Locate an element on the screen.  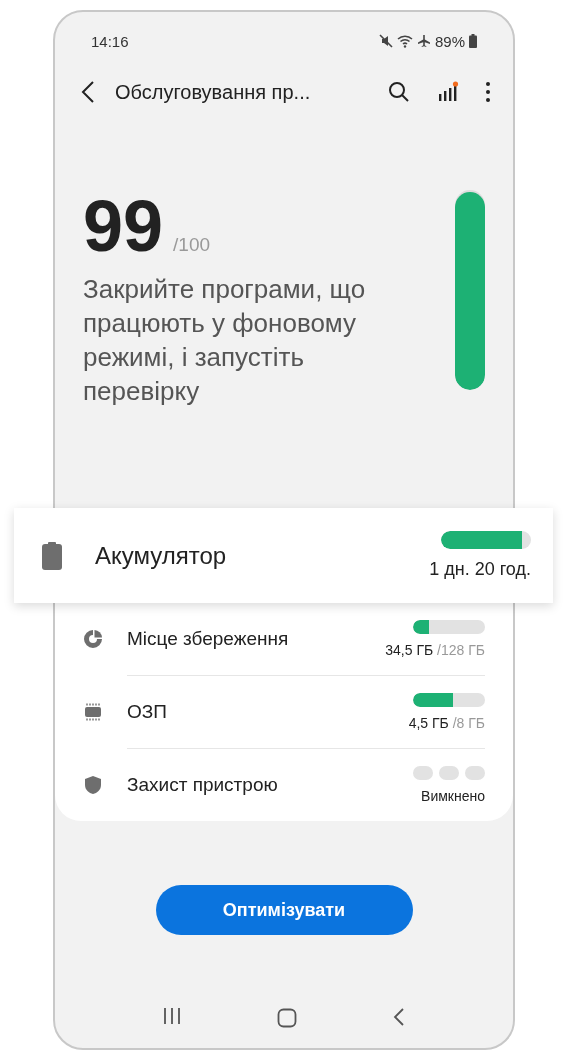
mute-icon is located at coordinates (385, 41).